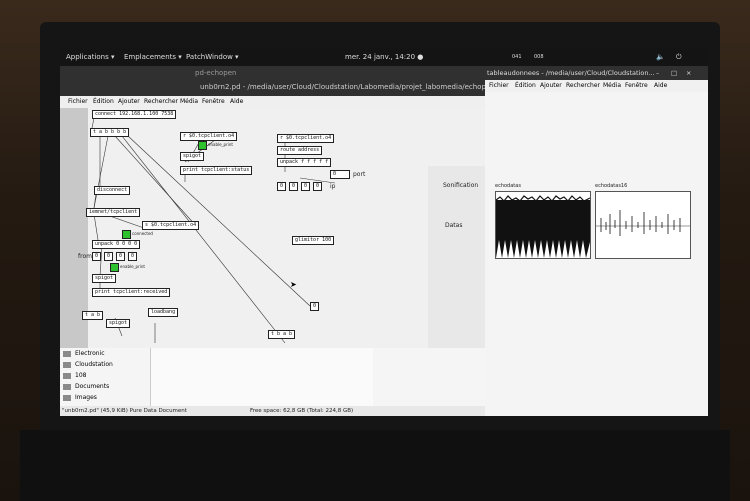  Describe the element at coordinates (282, 186) in the screenshot. I see `ip-number-1: 0` at that location.